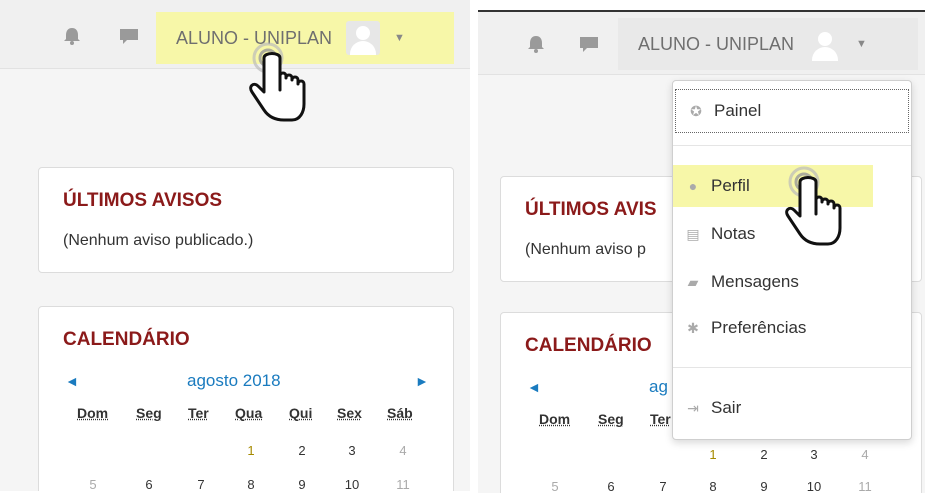  I want to click on avisos-text: (Nenhum aviso p, so click(585, 249).